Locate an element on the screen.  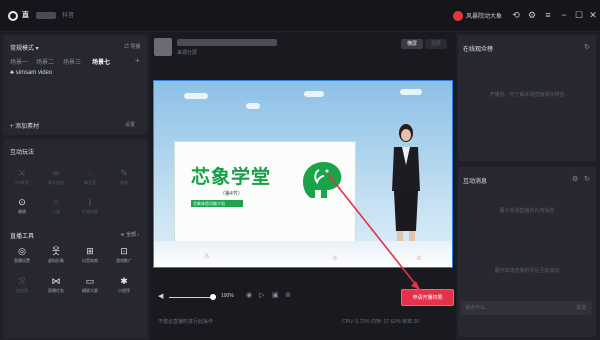
snow-ground is located at coordinates (303, 254).